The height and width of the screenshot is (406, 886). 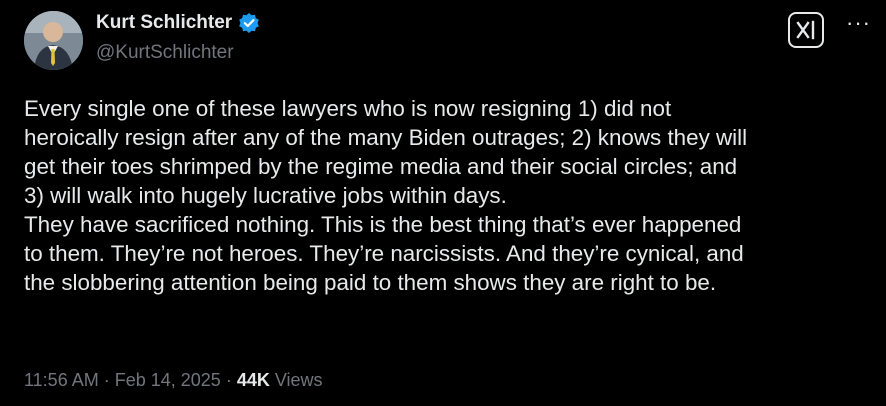 I want to click on grok-button, so click(x=806, y=30).